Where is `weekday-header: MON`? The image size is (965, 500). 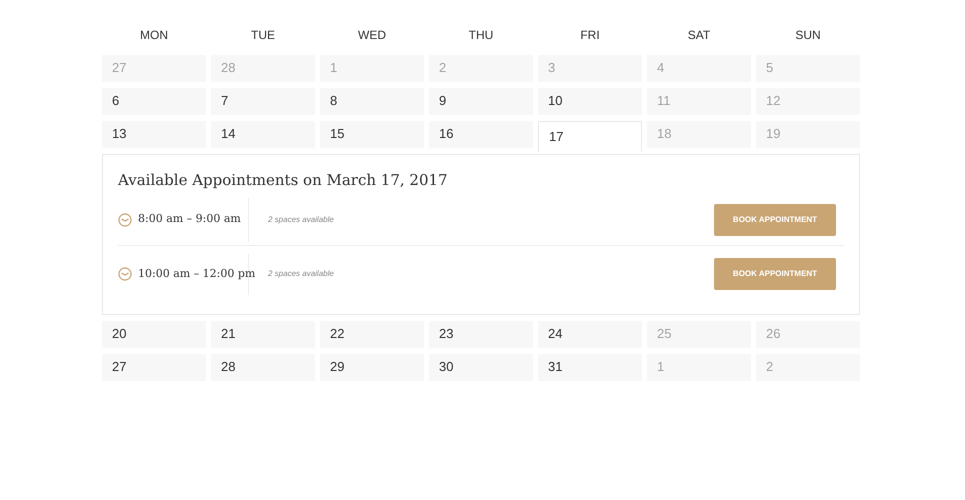
weekday-header: MON is located at coordinates (154, 35).